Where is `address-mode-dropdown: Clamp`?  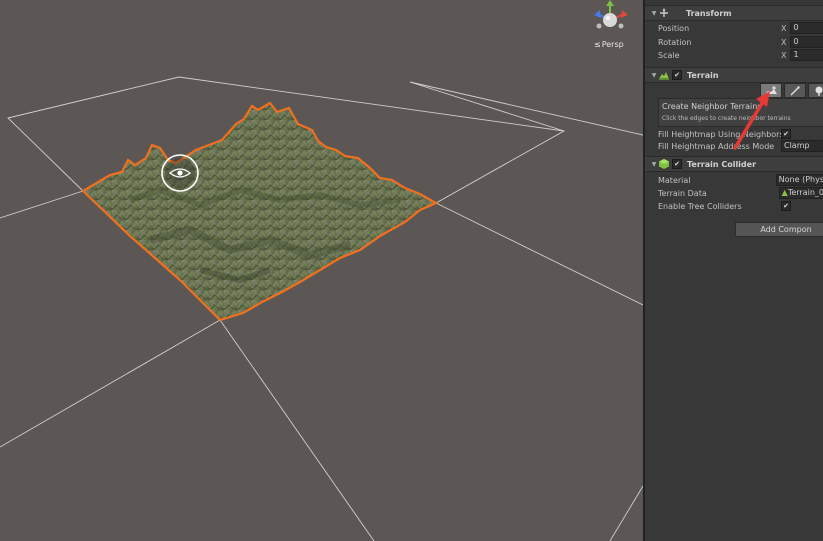 address-mode-dropdown: Clamp is located at coordinates (802, 146).